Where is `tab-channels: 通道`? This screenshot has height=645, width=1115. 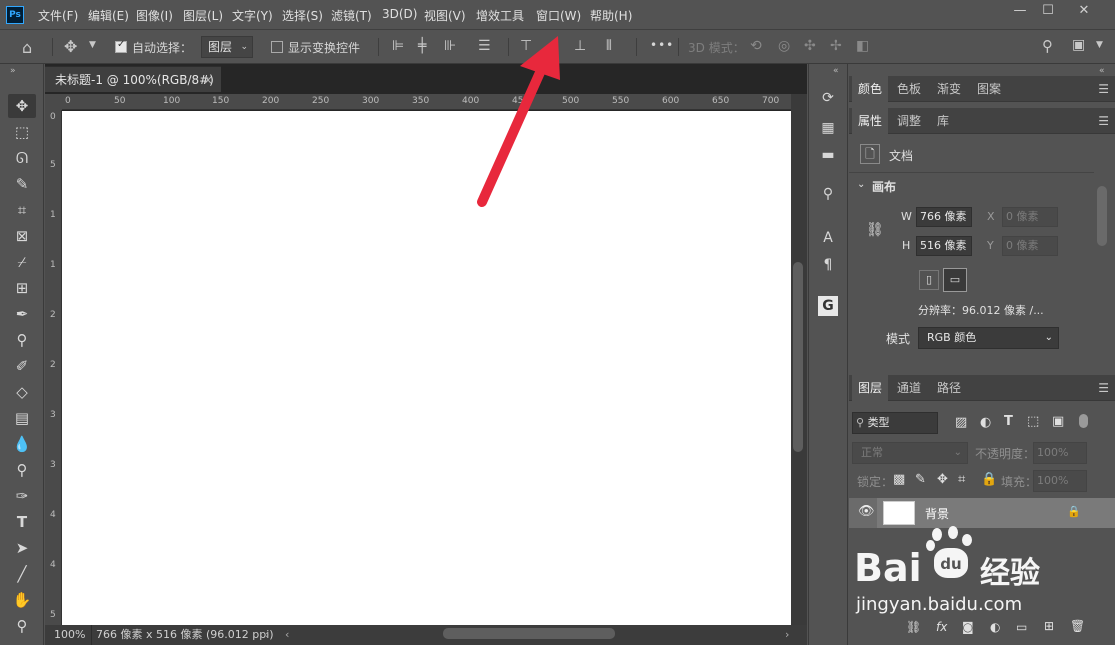
tab-channels: 通道 is located at coordinates (909, 388).